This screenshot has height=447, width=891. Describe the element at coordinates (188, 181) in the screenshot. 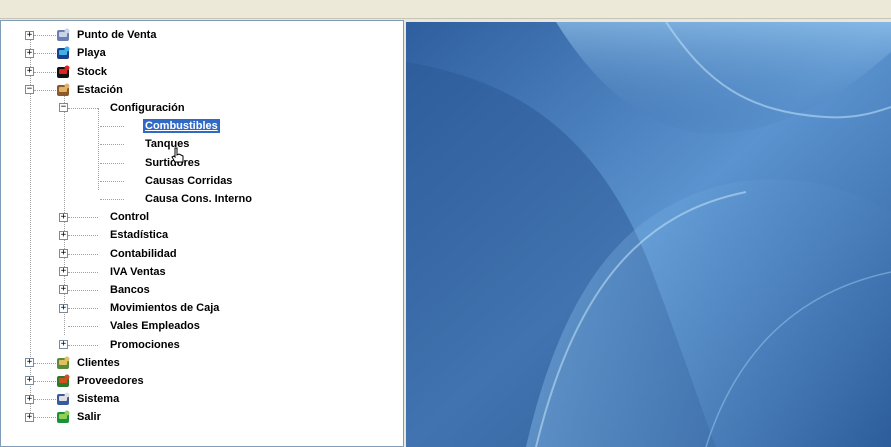

I see `tree-item-causas-corridas: Causas Corridas` at that location.